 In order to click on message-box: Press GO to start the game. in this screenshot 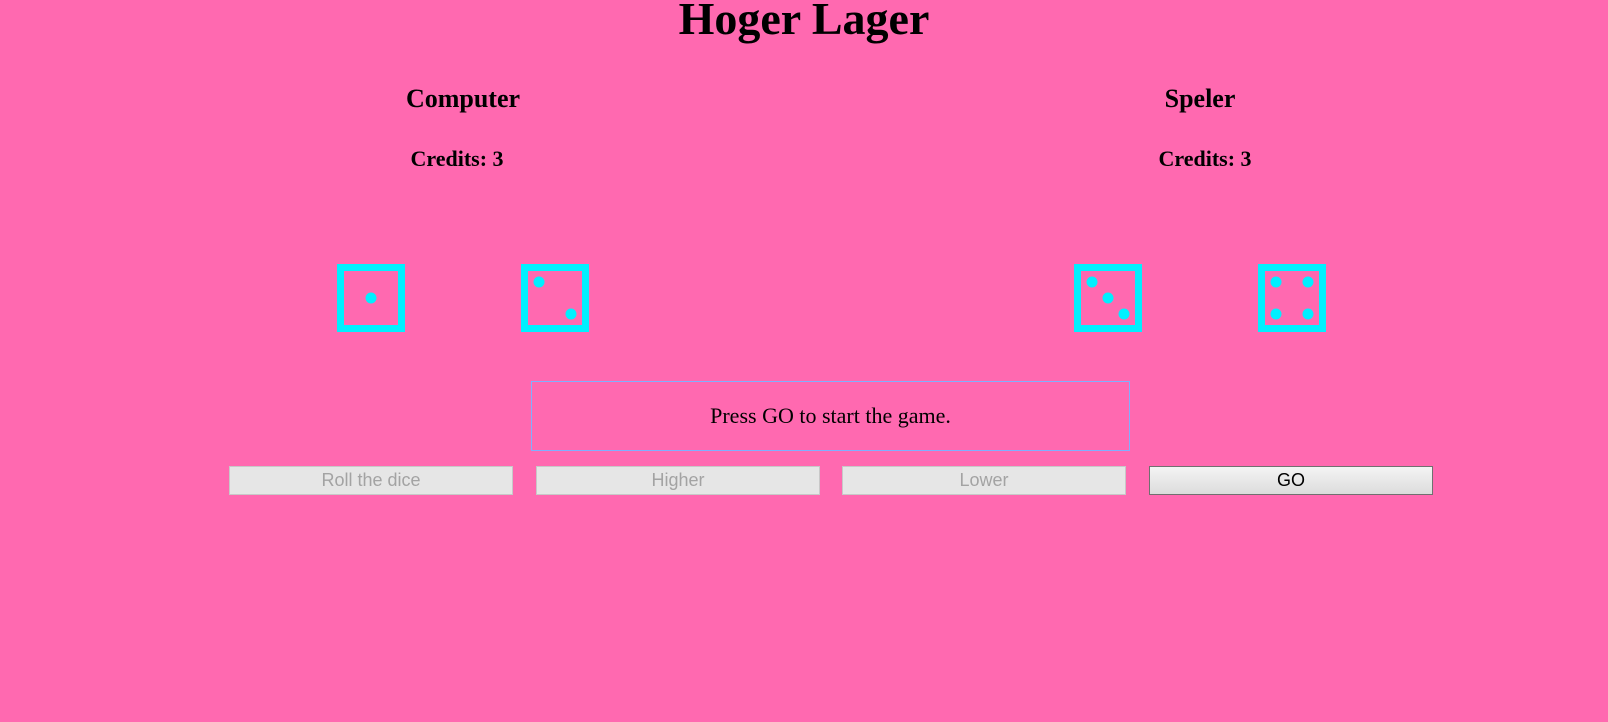, I will do `click(830, 416)`.